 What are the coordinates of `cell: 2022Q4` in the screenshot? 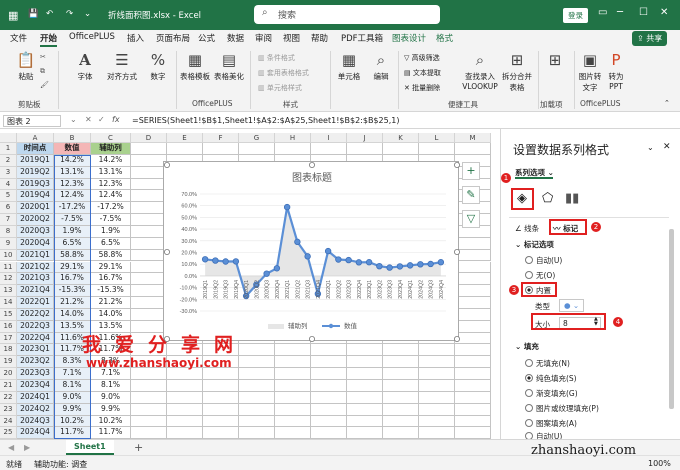 It's located at (35, 338).